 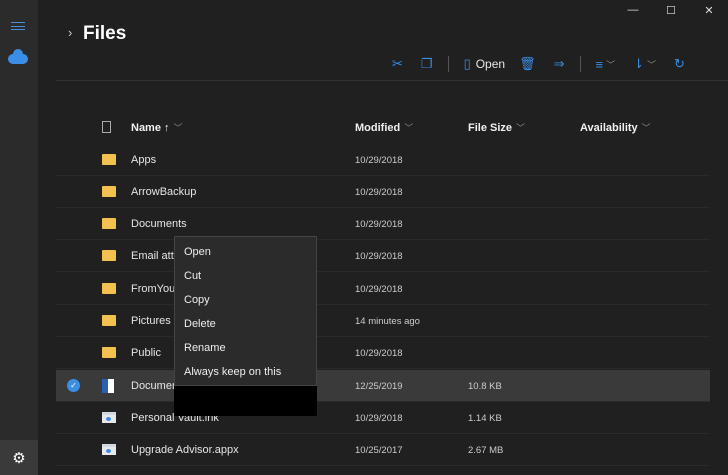 What do you see at coordinates (164, 192) in the screenshot?
I see `file-name: ArrowBackup` at bounding box center [164, 192].